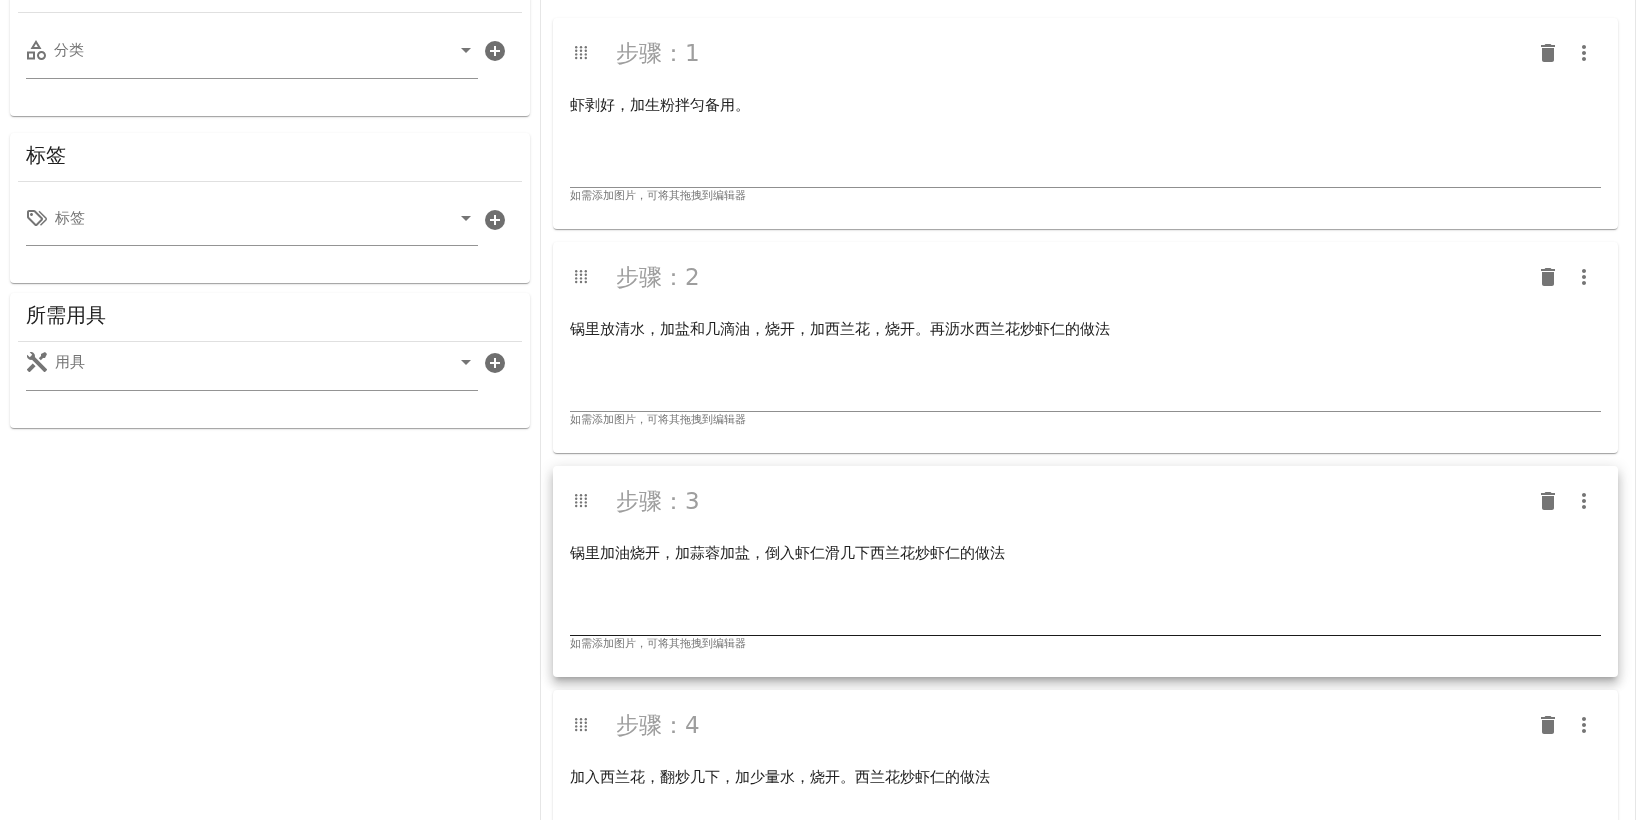  I want to click on step-title: 步骤：3, so click(658, 501).